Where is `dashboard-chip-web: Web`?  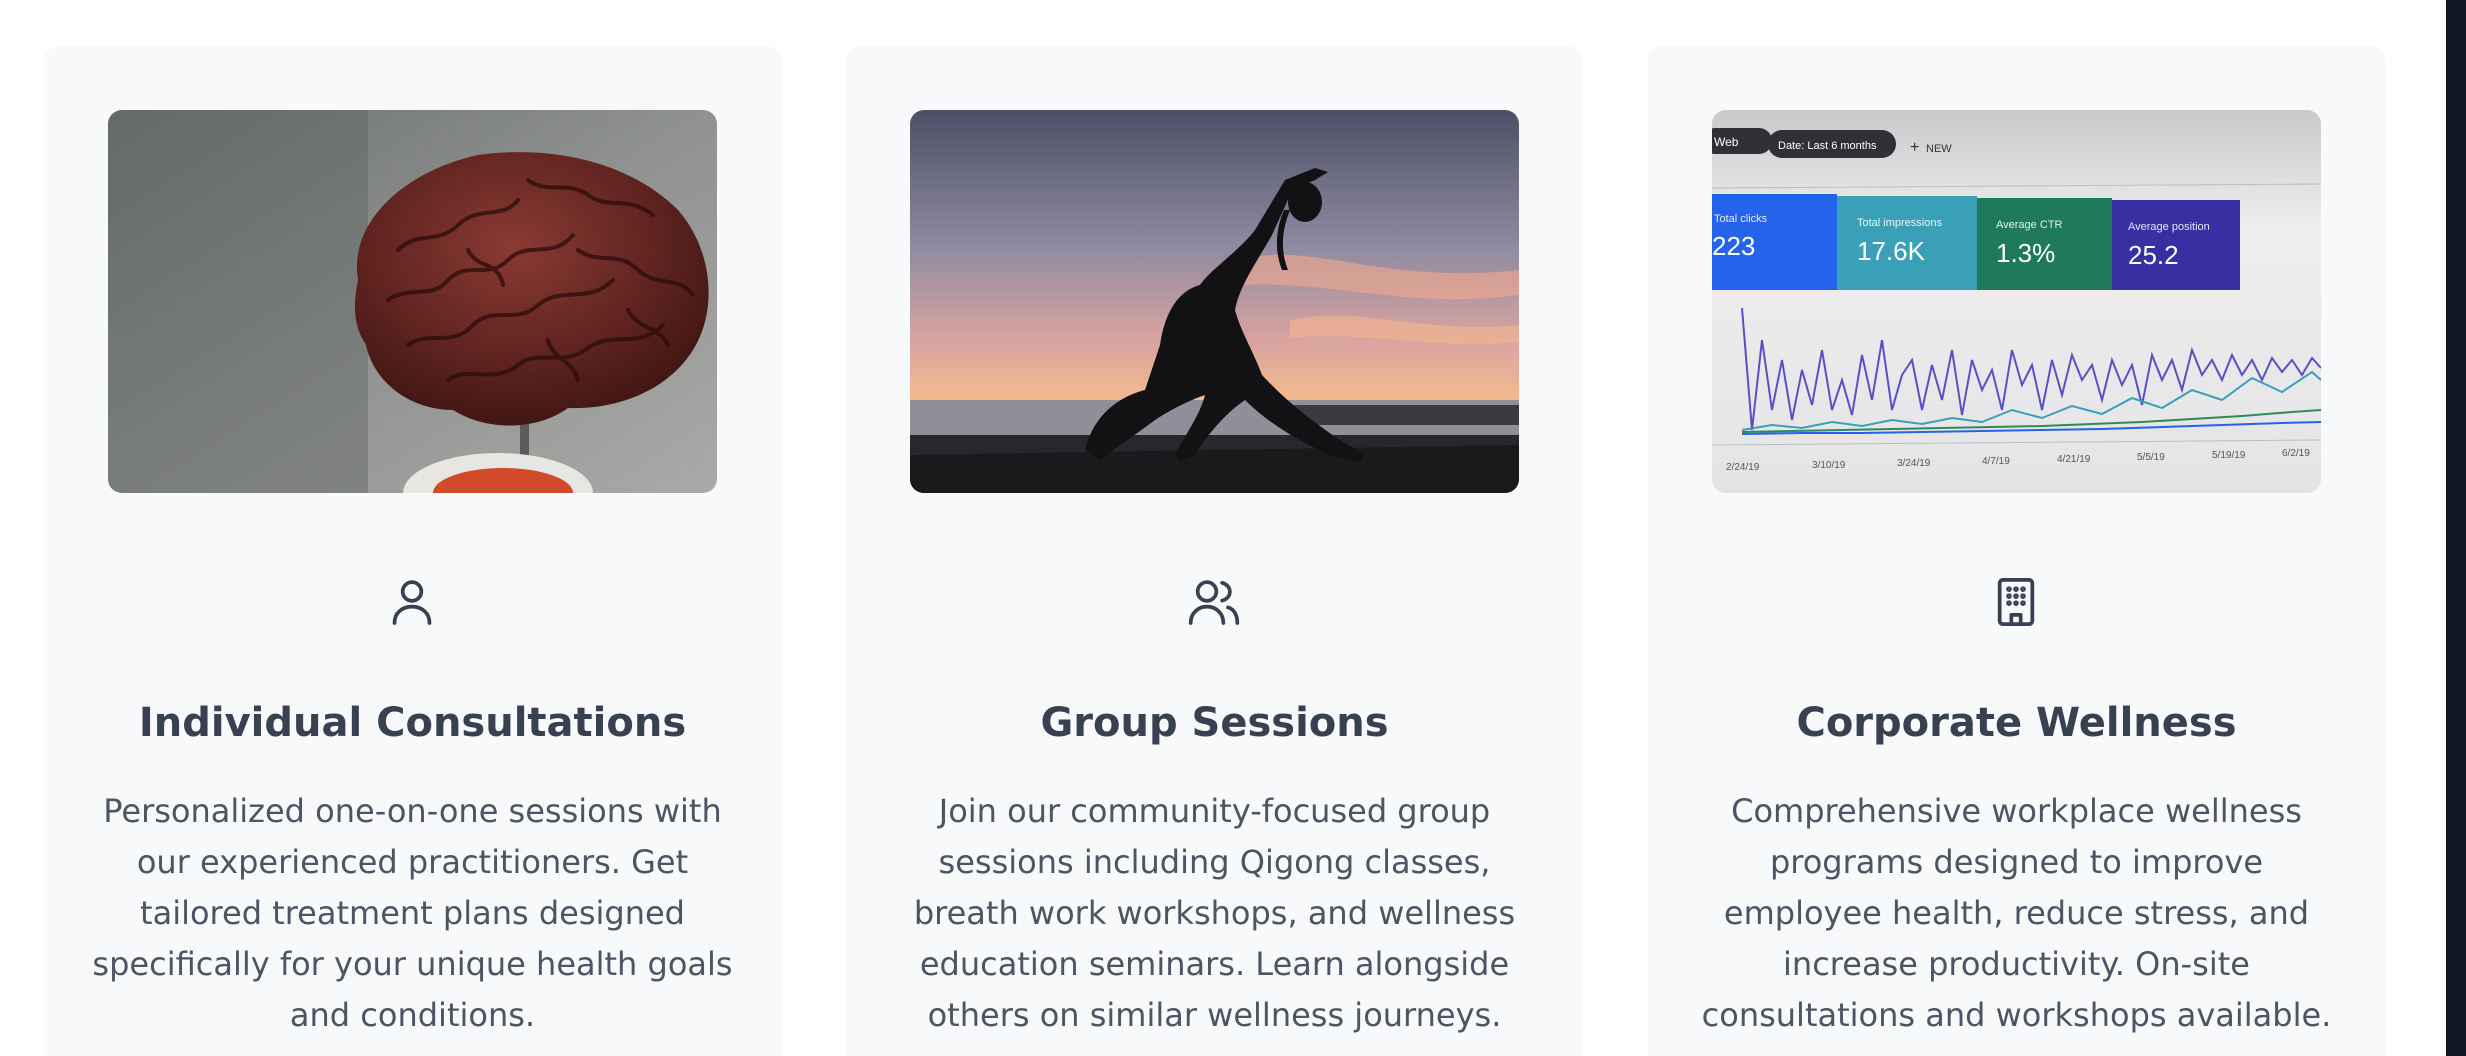 dashboard-chip-web: Web is located at coordinates (1726, 142).